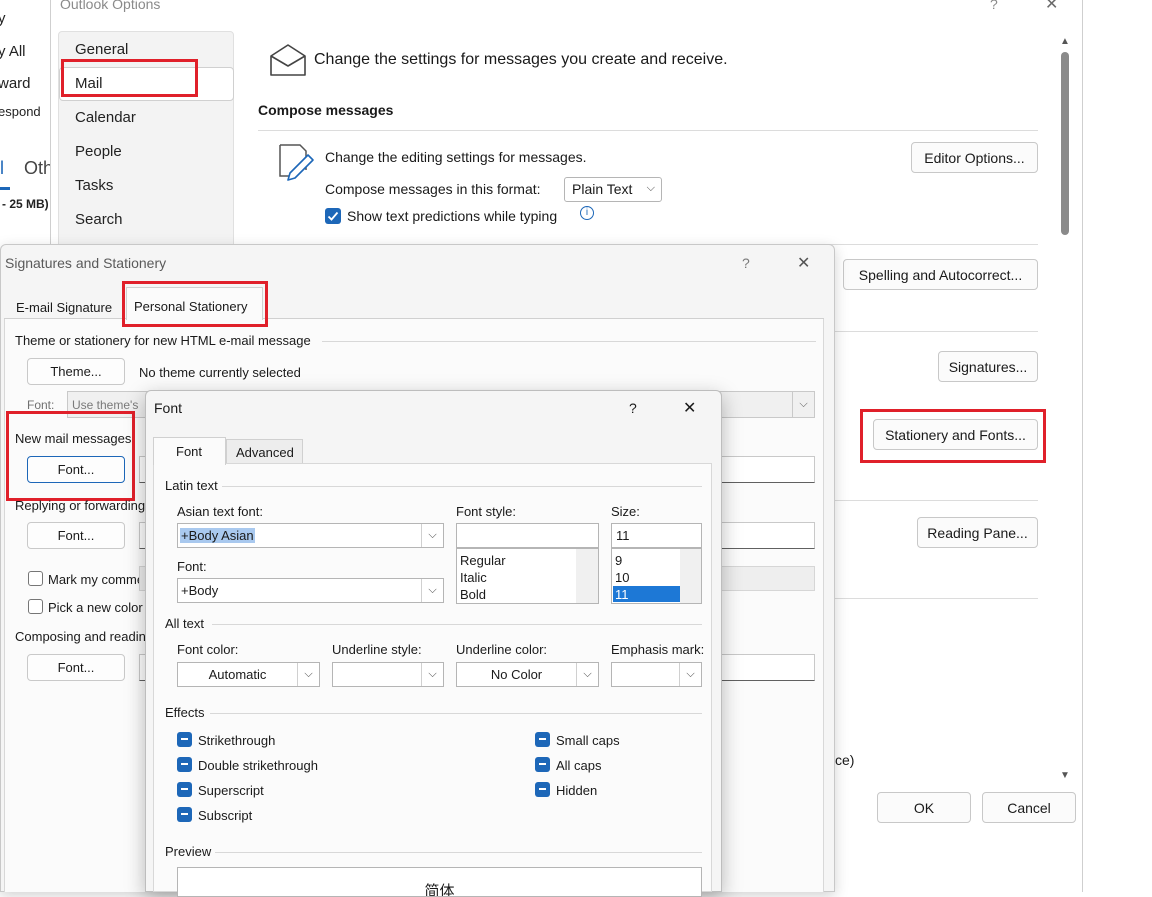 This screenshot has height=897, width=1152. I want to click on small-caps-checkbox, so click(542, 739).